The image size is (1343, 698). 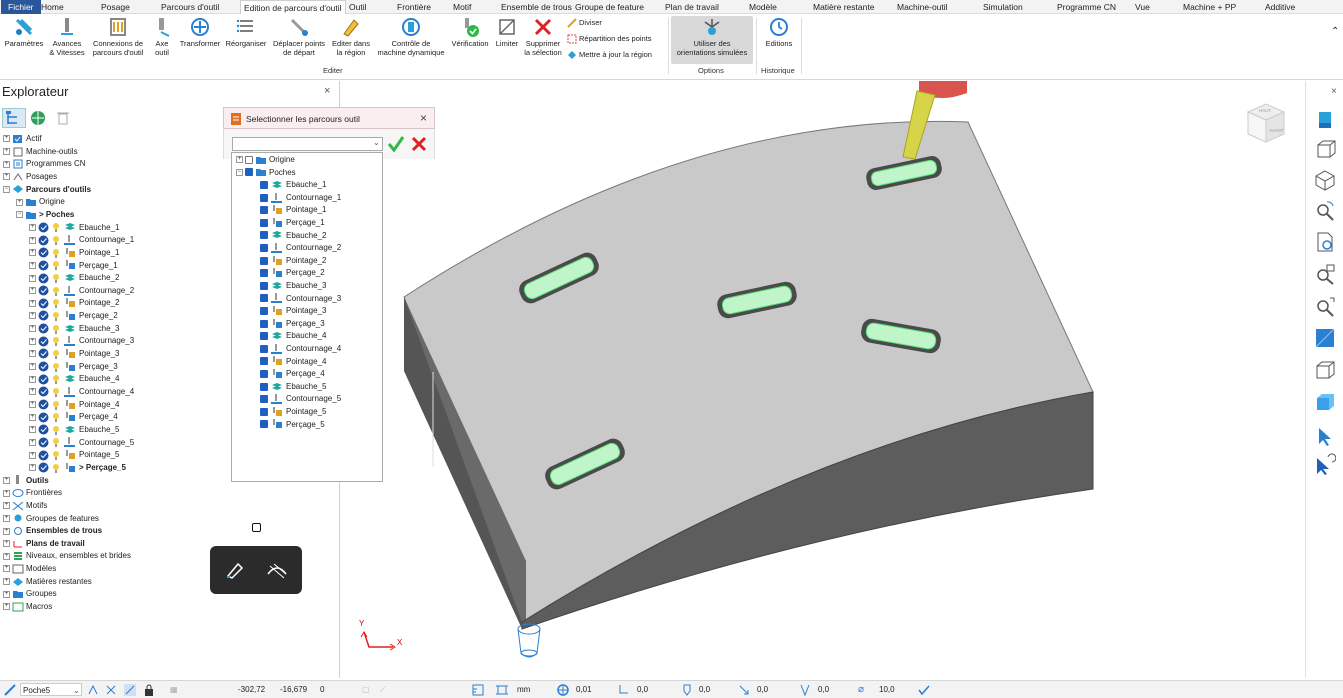 I want to click on dialog-tree-node: + Origine, so click(x=265, y=160).